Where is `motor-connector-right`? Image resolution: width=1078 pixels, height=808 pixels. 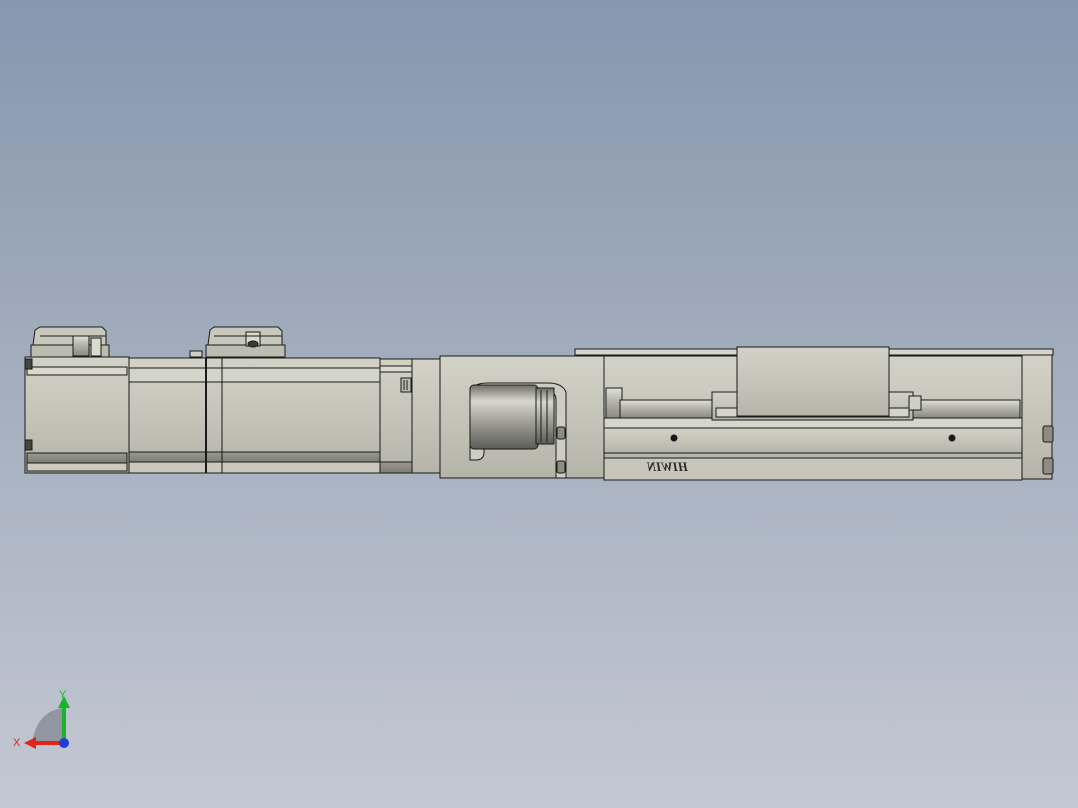 motor-connector-right is located at coordinates (245, 342).